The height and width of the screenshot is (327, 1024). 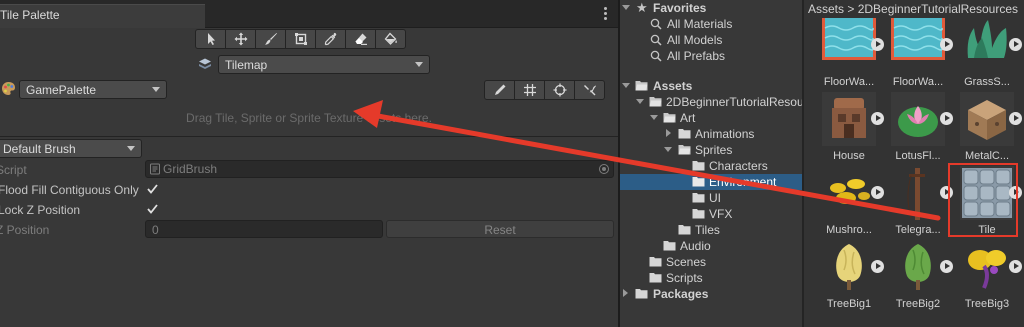 What do you see at coordinates (989, 275) in the screenshot?
I see `asset-item: TreeBig3` at bounding box center [989, 275].